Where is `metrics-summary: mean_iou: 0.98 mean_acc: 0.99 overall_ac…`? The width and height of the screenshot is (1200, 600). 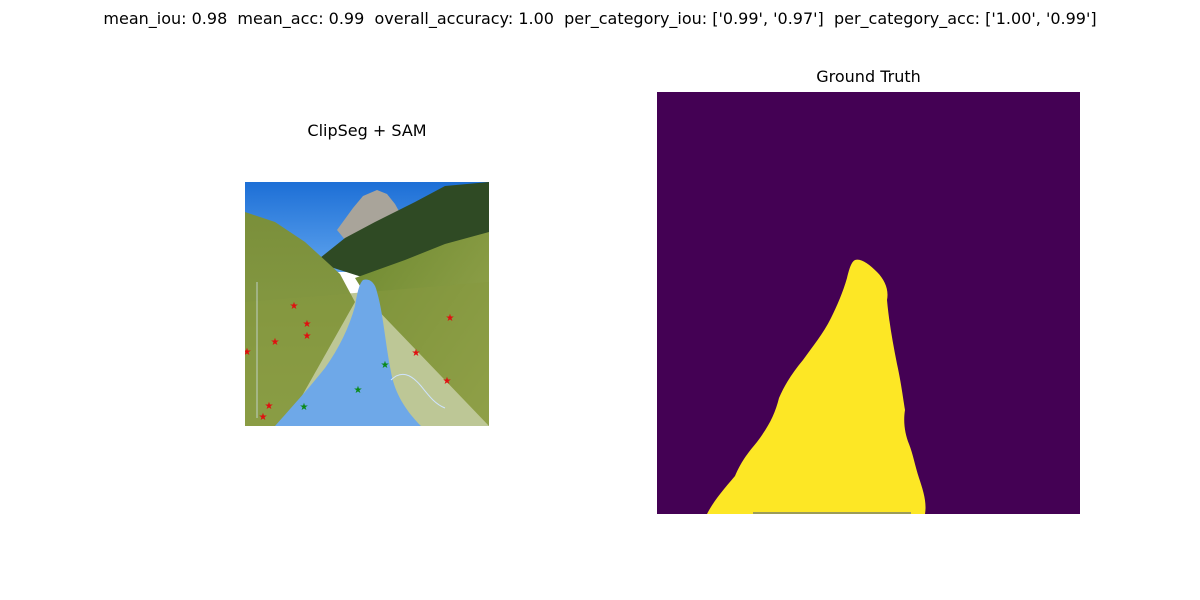 metrics-summary: mean_iou: 0.98 mean_acc: 0.99 overall_ac… is located at coordinates (600, 18).